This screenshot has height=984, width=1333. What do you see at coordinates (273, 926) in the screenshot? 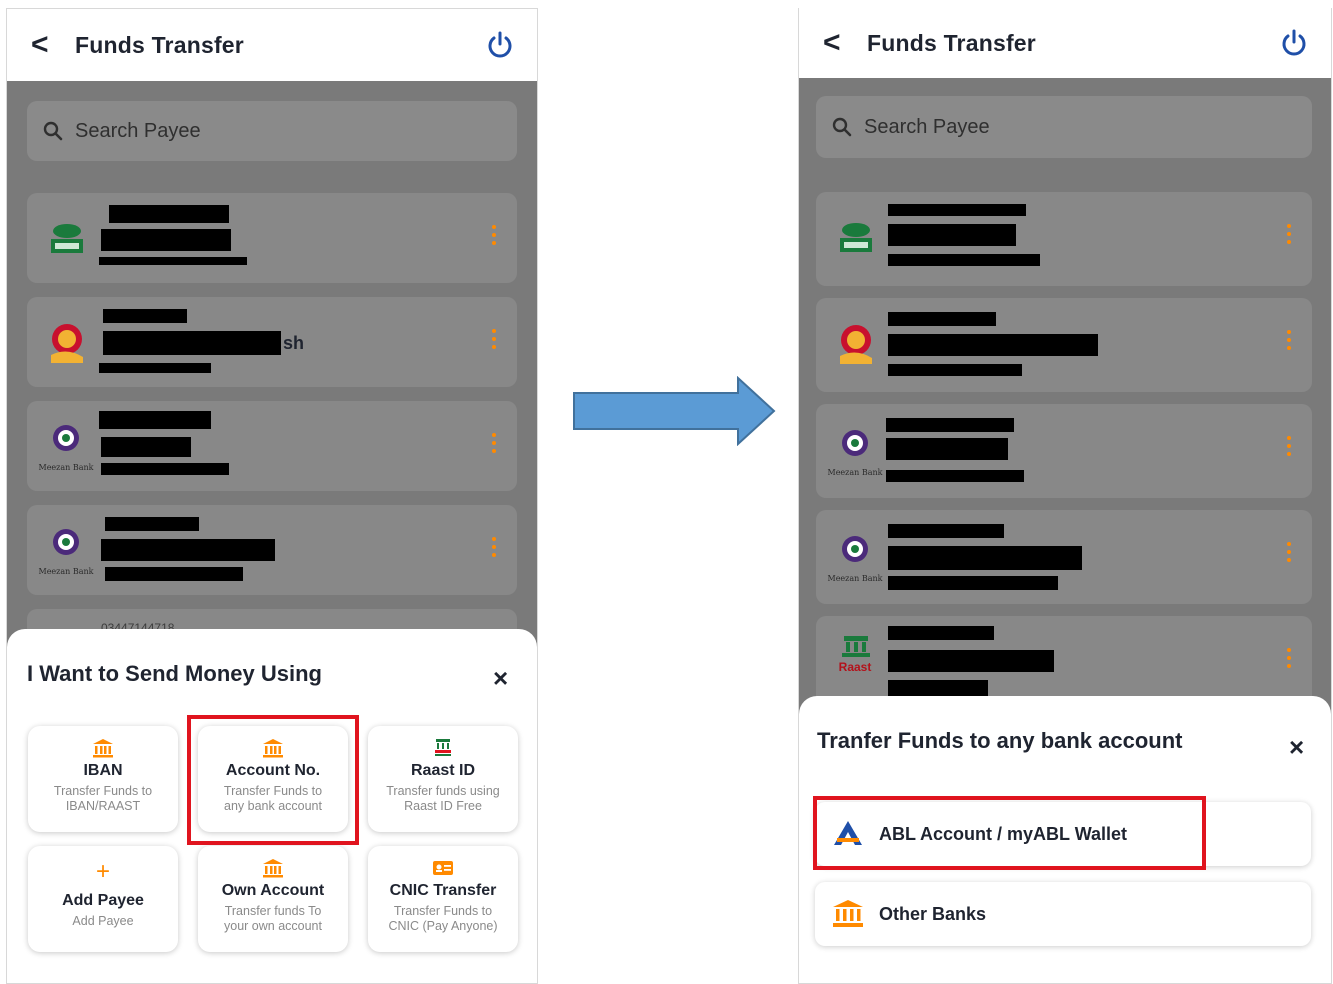
I see `option-subtitle: your own account` at bounding box center [273, 926].